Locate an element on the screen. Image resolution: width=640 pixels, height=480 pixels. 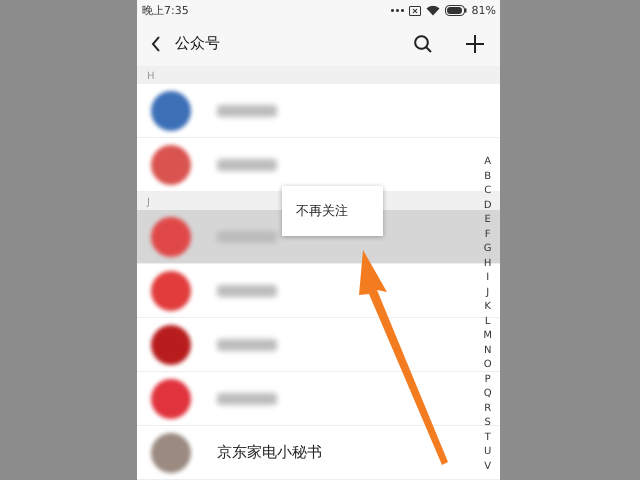
back-icon is located at coordinates (156, 44).